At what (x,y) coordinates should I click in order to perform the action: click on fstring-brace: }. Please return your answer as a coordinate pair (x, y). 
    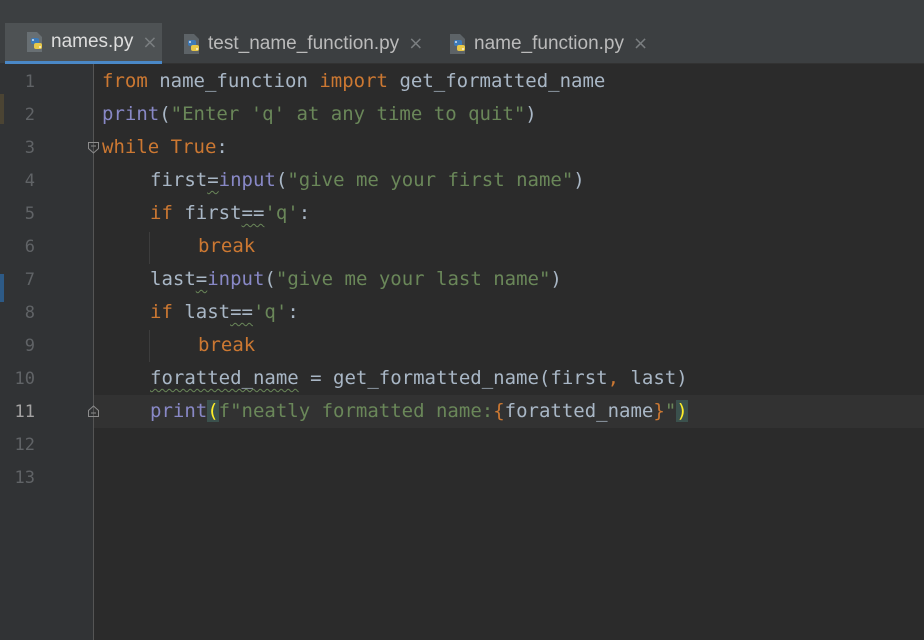
    Looking at the image, I should click on (659, 411).